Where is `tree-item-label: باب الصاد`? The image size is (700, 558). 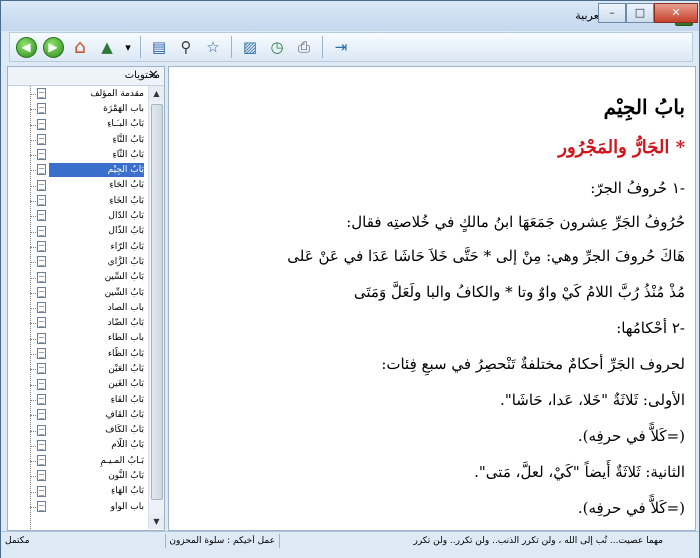
tree-item-label: باب الصاد is located at coordinates (125, 307).